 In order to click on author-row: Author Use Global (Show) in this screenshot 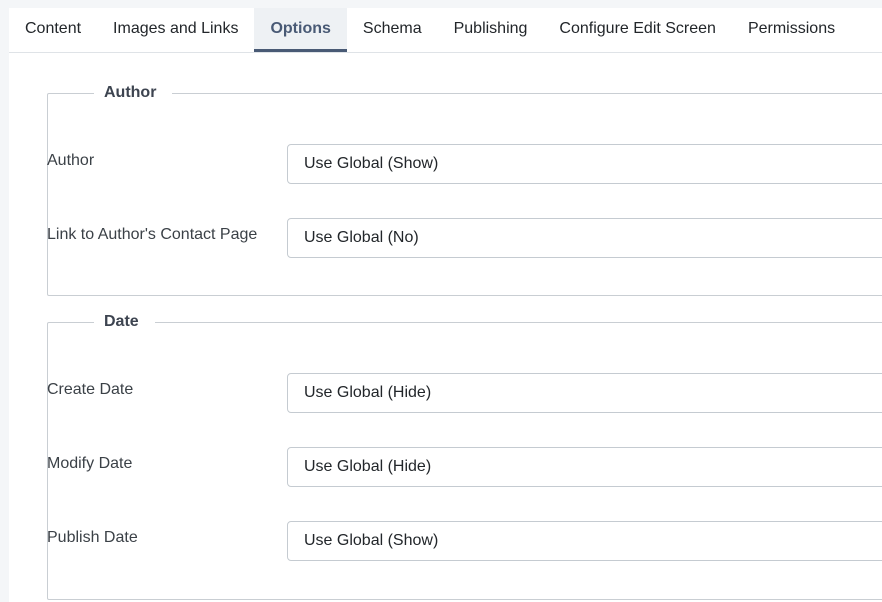, I will do `click(464, 168)`.